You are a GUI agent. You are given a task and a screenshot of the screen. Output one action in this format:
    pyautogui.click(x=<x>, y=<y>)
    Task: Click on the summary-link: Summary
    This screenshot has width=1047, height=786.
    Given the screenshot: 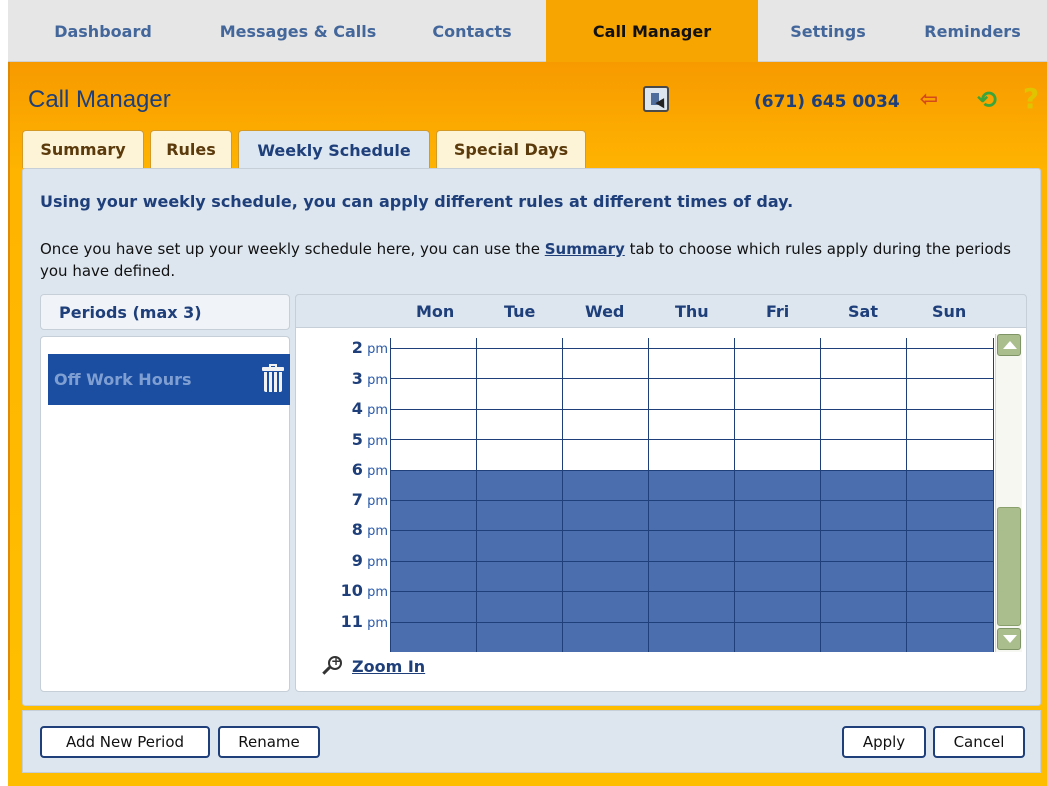 What is the action you would take?
    pyautogui.click(x=585, y=249)
    